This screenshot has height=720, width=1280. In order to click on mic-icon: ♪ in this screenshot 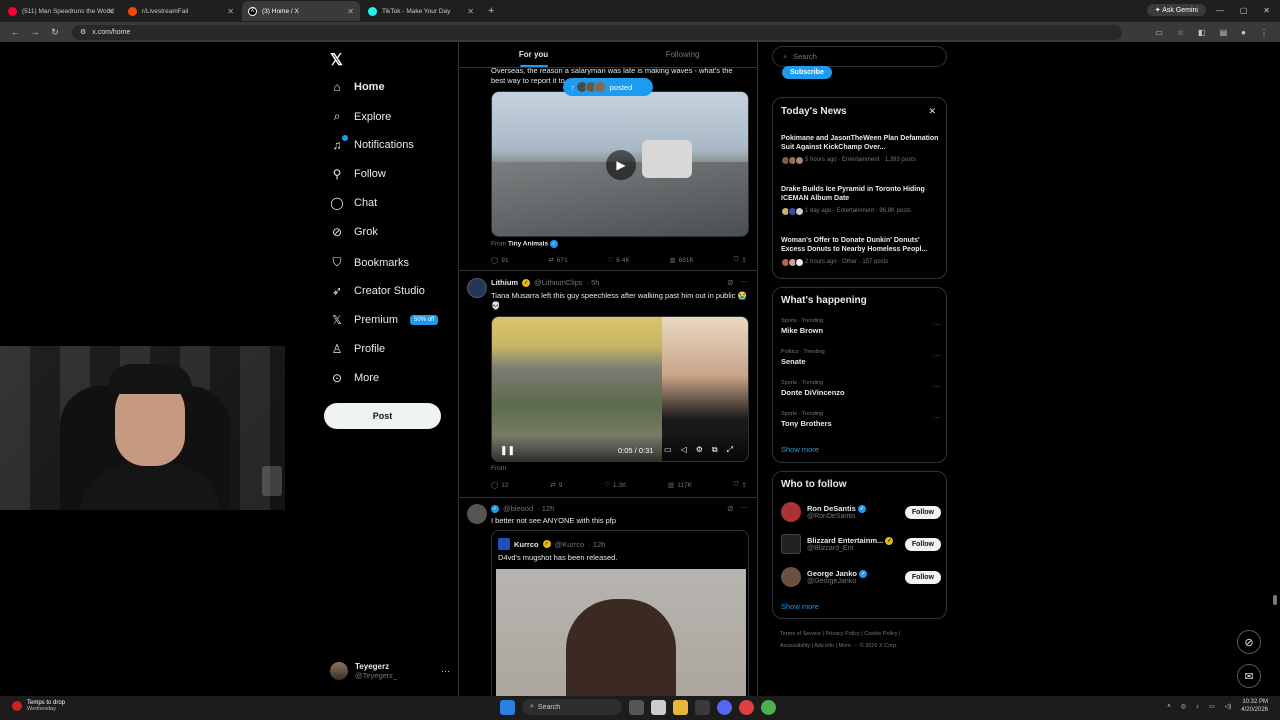, I will do `click(1197, 707)`.